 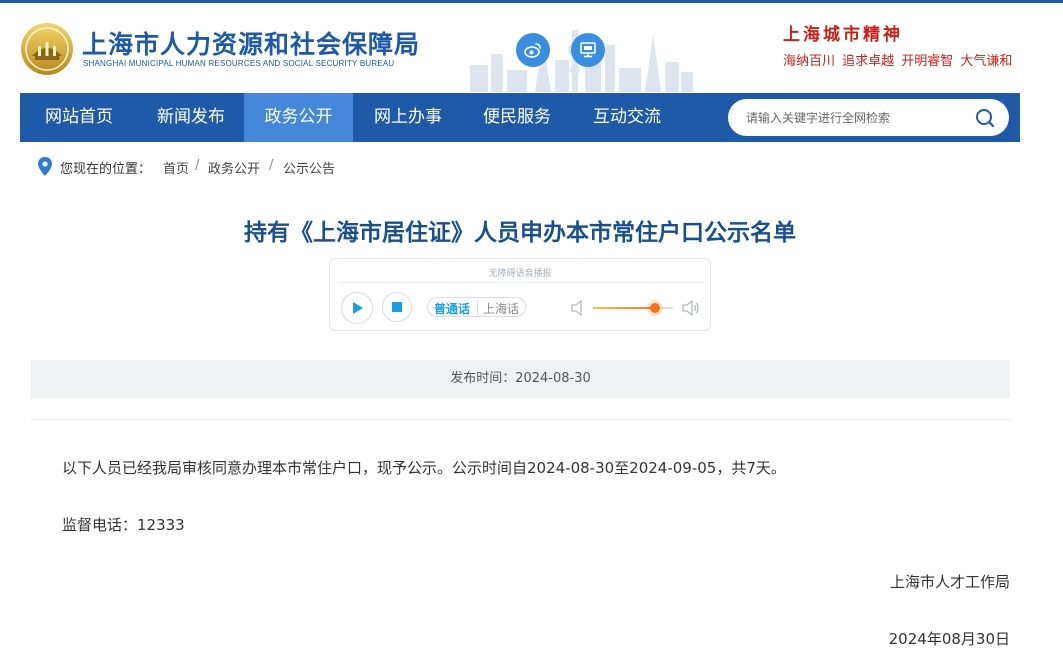 I want to click on mobile-site-button, so click(x=588, y=50).